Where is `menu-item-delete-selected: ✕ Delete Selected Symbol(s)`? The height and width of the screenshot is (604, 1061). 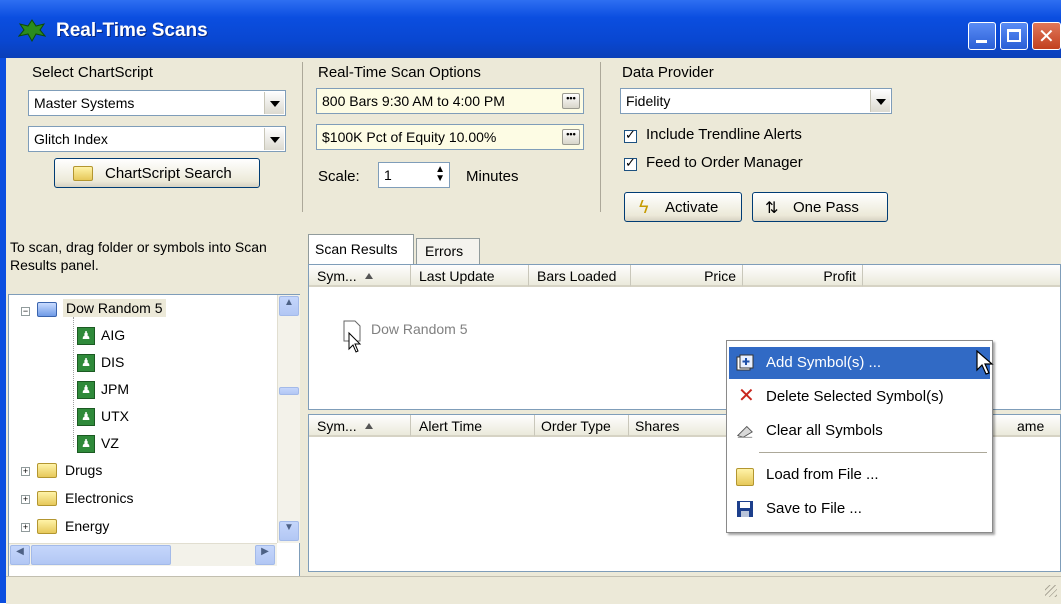
menu-item-delete-selected: ✕ Delete Selected Symbol(s) is located at coordinates (859, 397).